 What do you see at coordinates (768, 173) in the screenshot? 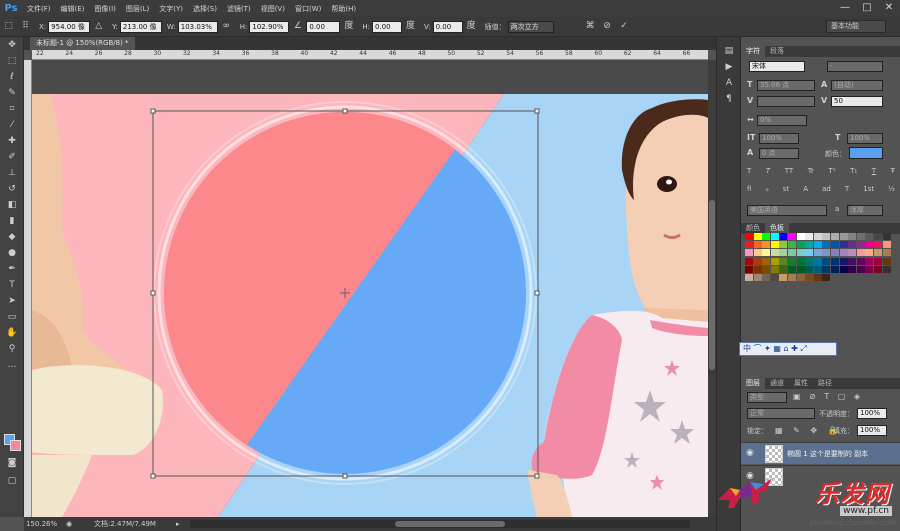
I see `faux-italic-icon: T` at bounding box center [768, 173].